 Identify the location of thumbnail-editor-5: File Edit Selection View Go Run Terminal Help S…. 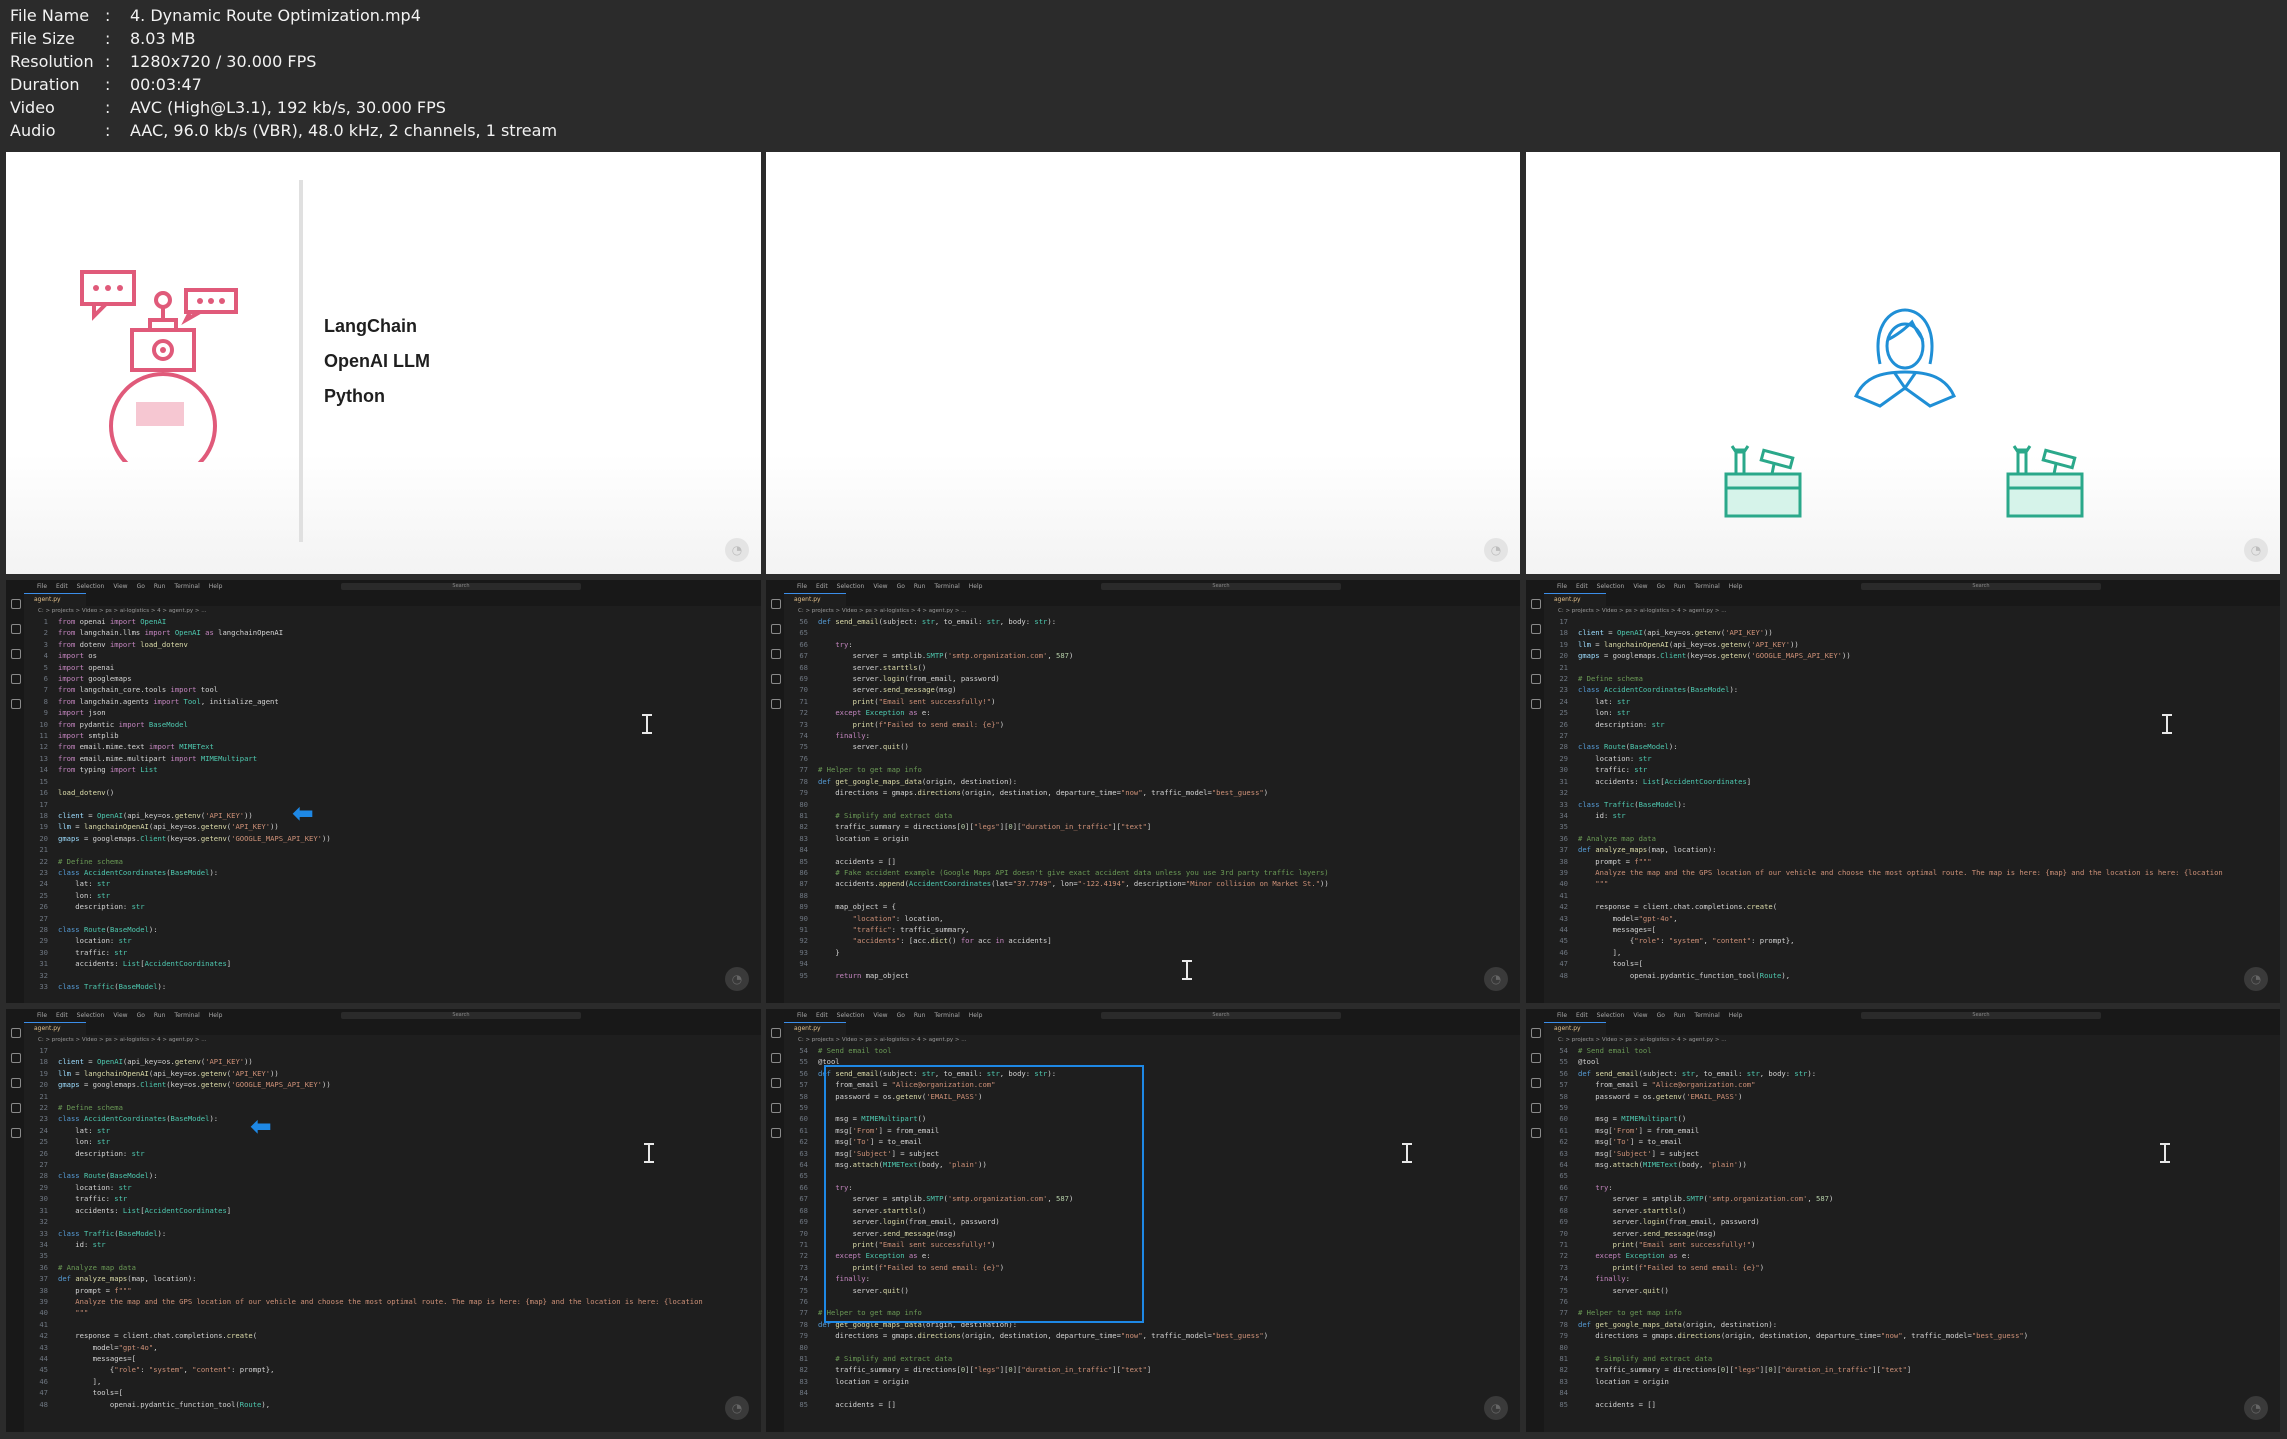
(1143, 1220).